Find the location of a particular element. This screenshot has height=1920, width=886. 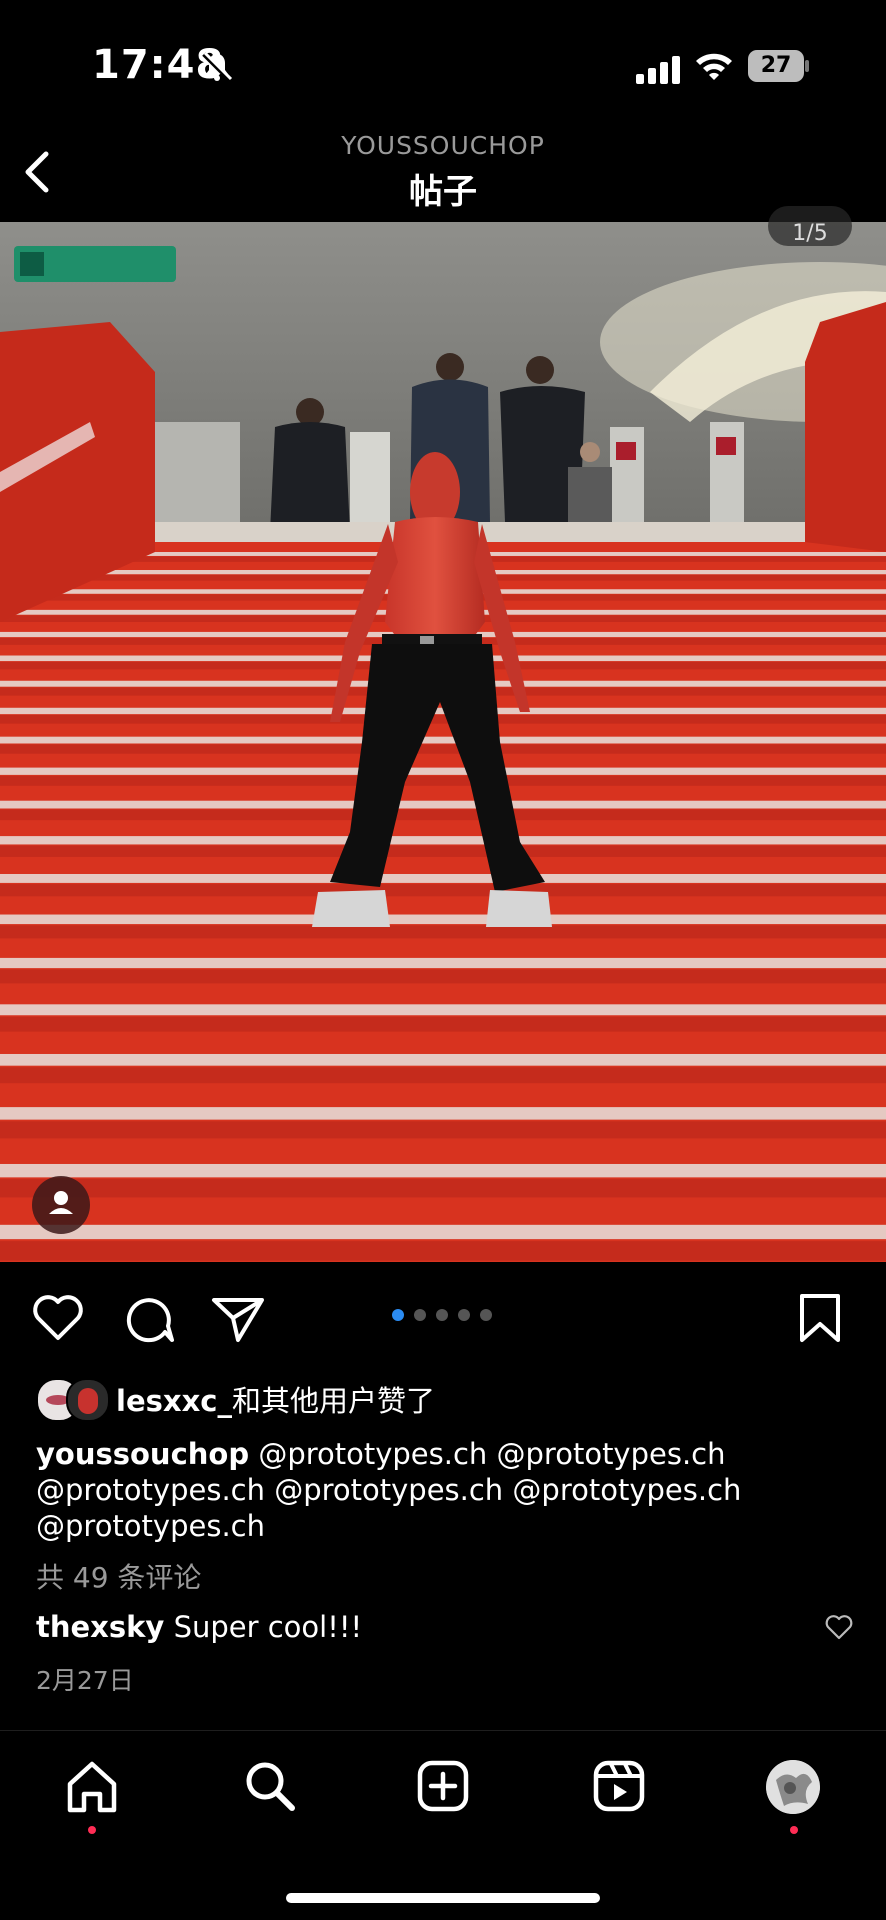

reels-icon is located at coordinates (619, 1786).